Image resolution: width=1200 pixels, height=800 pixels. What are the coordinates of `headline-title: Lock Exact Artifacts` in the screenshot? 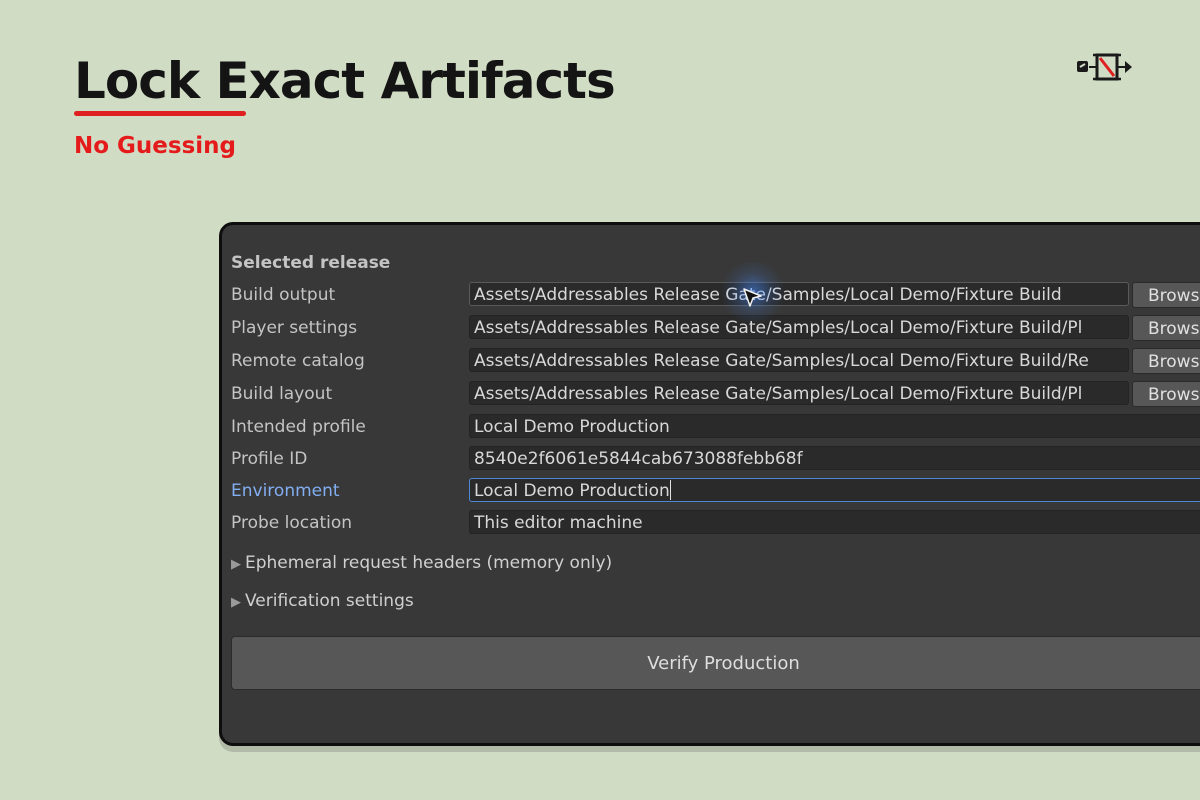 It's located at (345, 81).